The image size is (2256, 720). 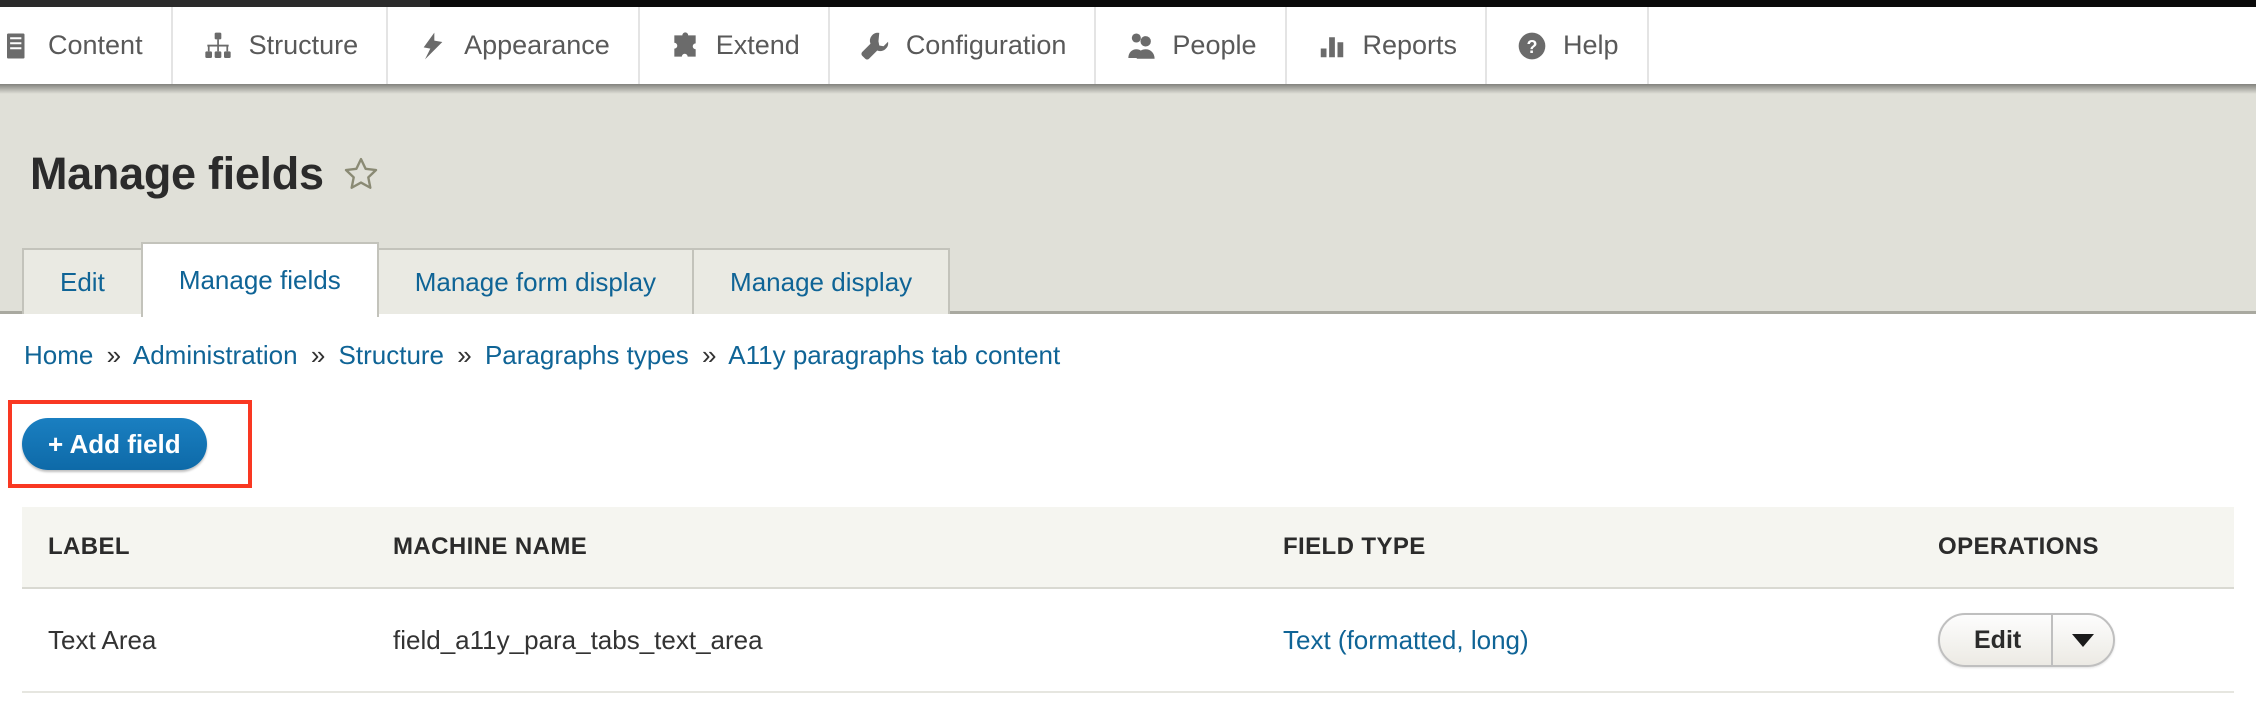 What do you see at coordinates (1995, 640) in the screenshot?
I see `edit-button: Edit` at bounding box center [1995, 640].